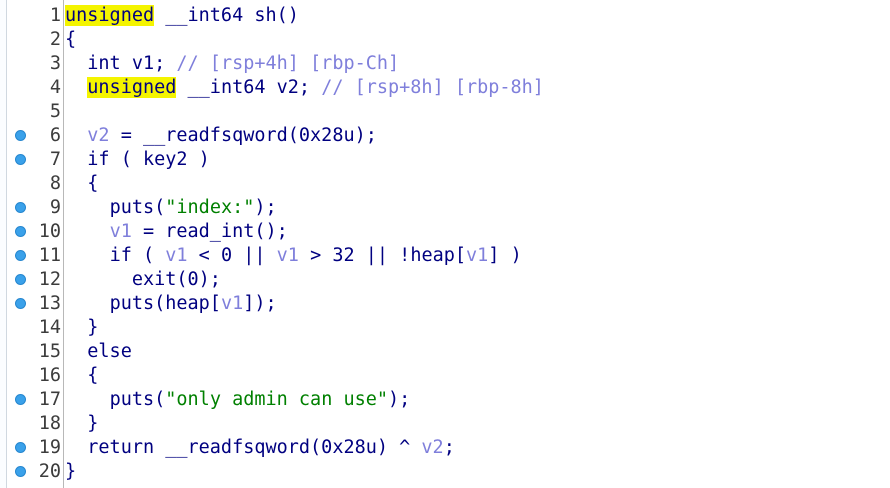 The height and width of the screenshot is (488, 890). What do you see at coordinates (445, 328) in the screenshot?
I see `code-line: 14 }` at bounding box center [445, 328].